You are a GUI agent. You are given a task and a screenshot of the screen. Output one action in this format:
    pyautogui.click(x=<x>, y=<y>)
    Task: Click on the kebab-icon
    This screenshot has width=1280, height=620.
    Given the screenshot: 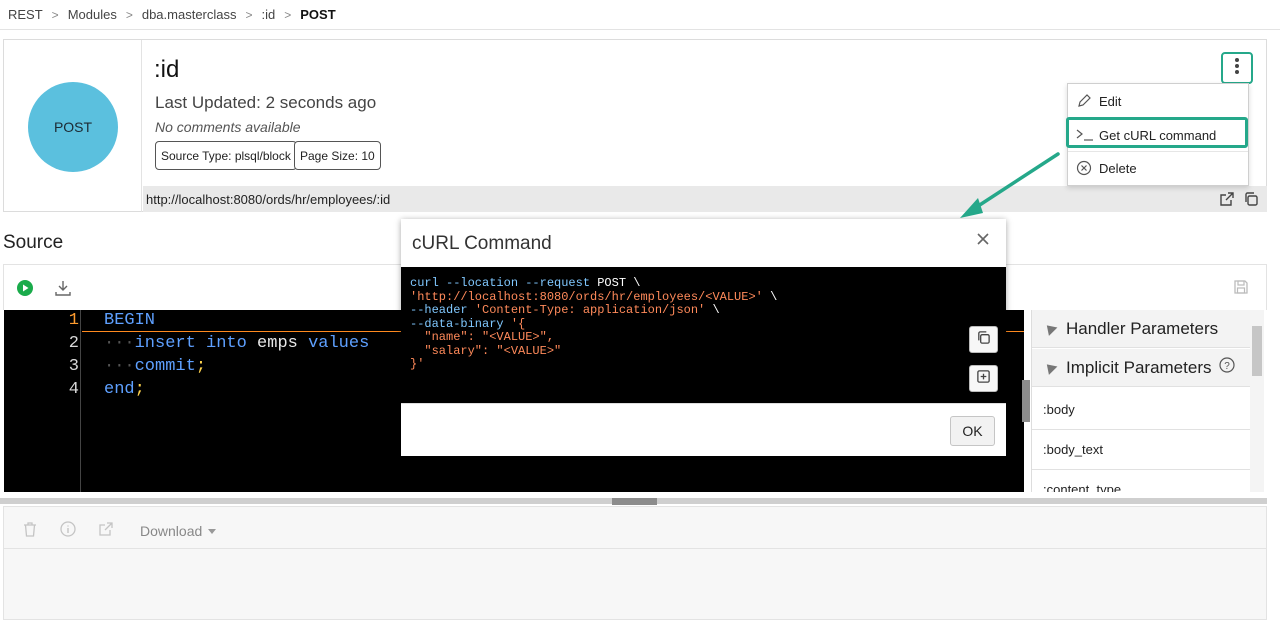 What is the action you would take?
    pyautogui.click(x=1237, y=68)
    